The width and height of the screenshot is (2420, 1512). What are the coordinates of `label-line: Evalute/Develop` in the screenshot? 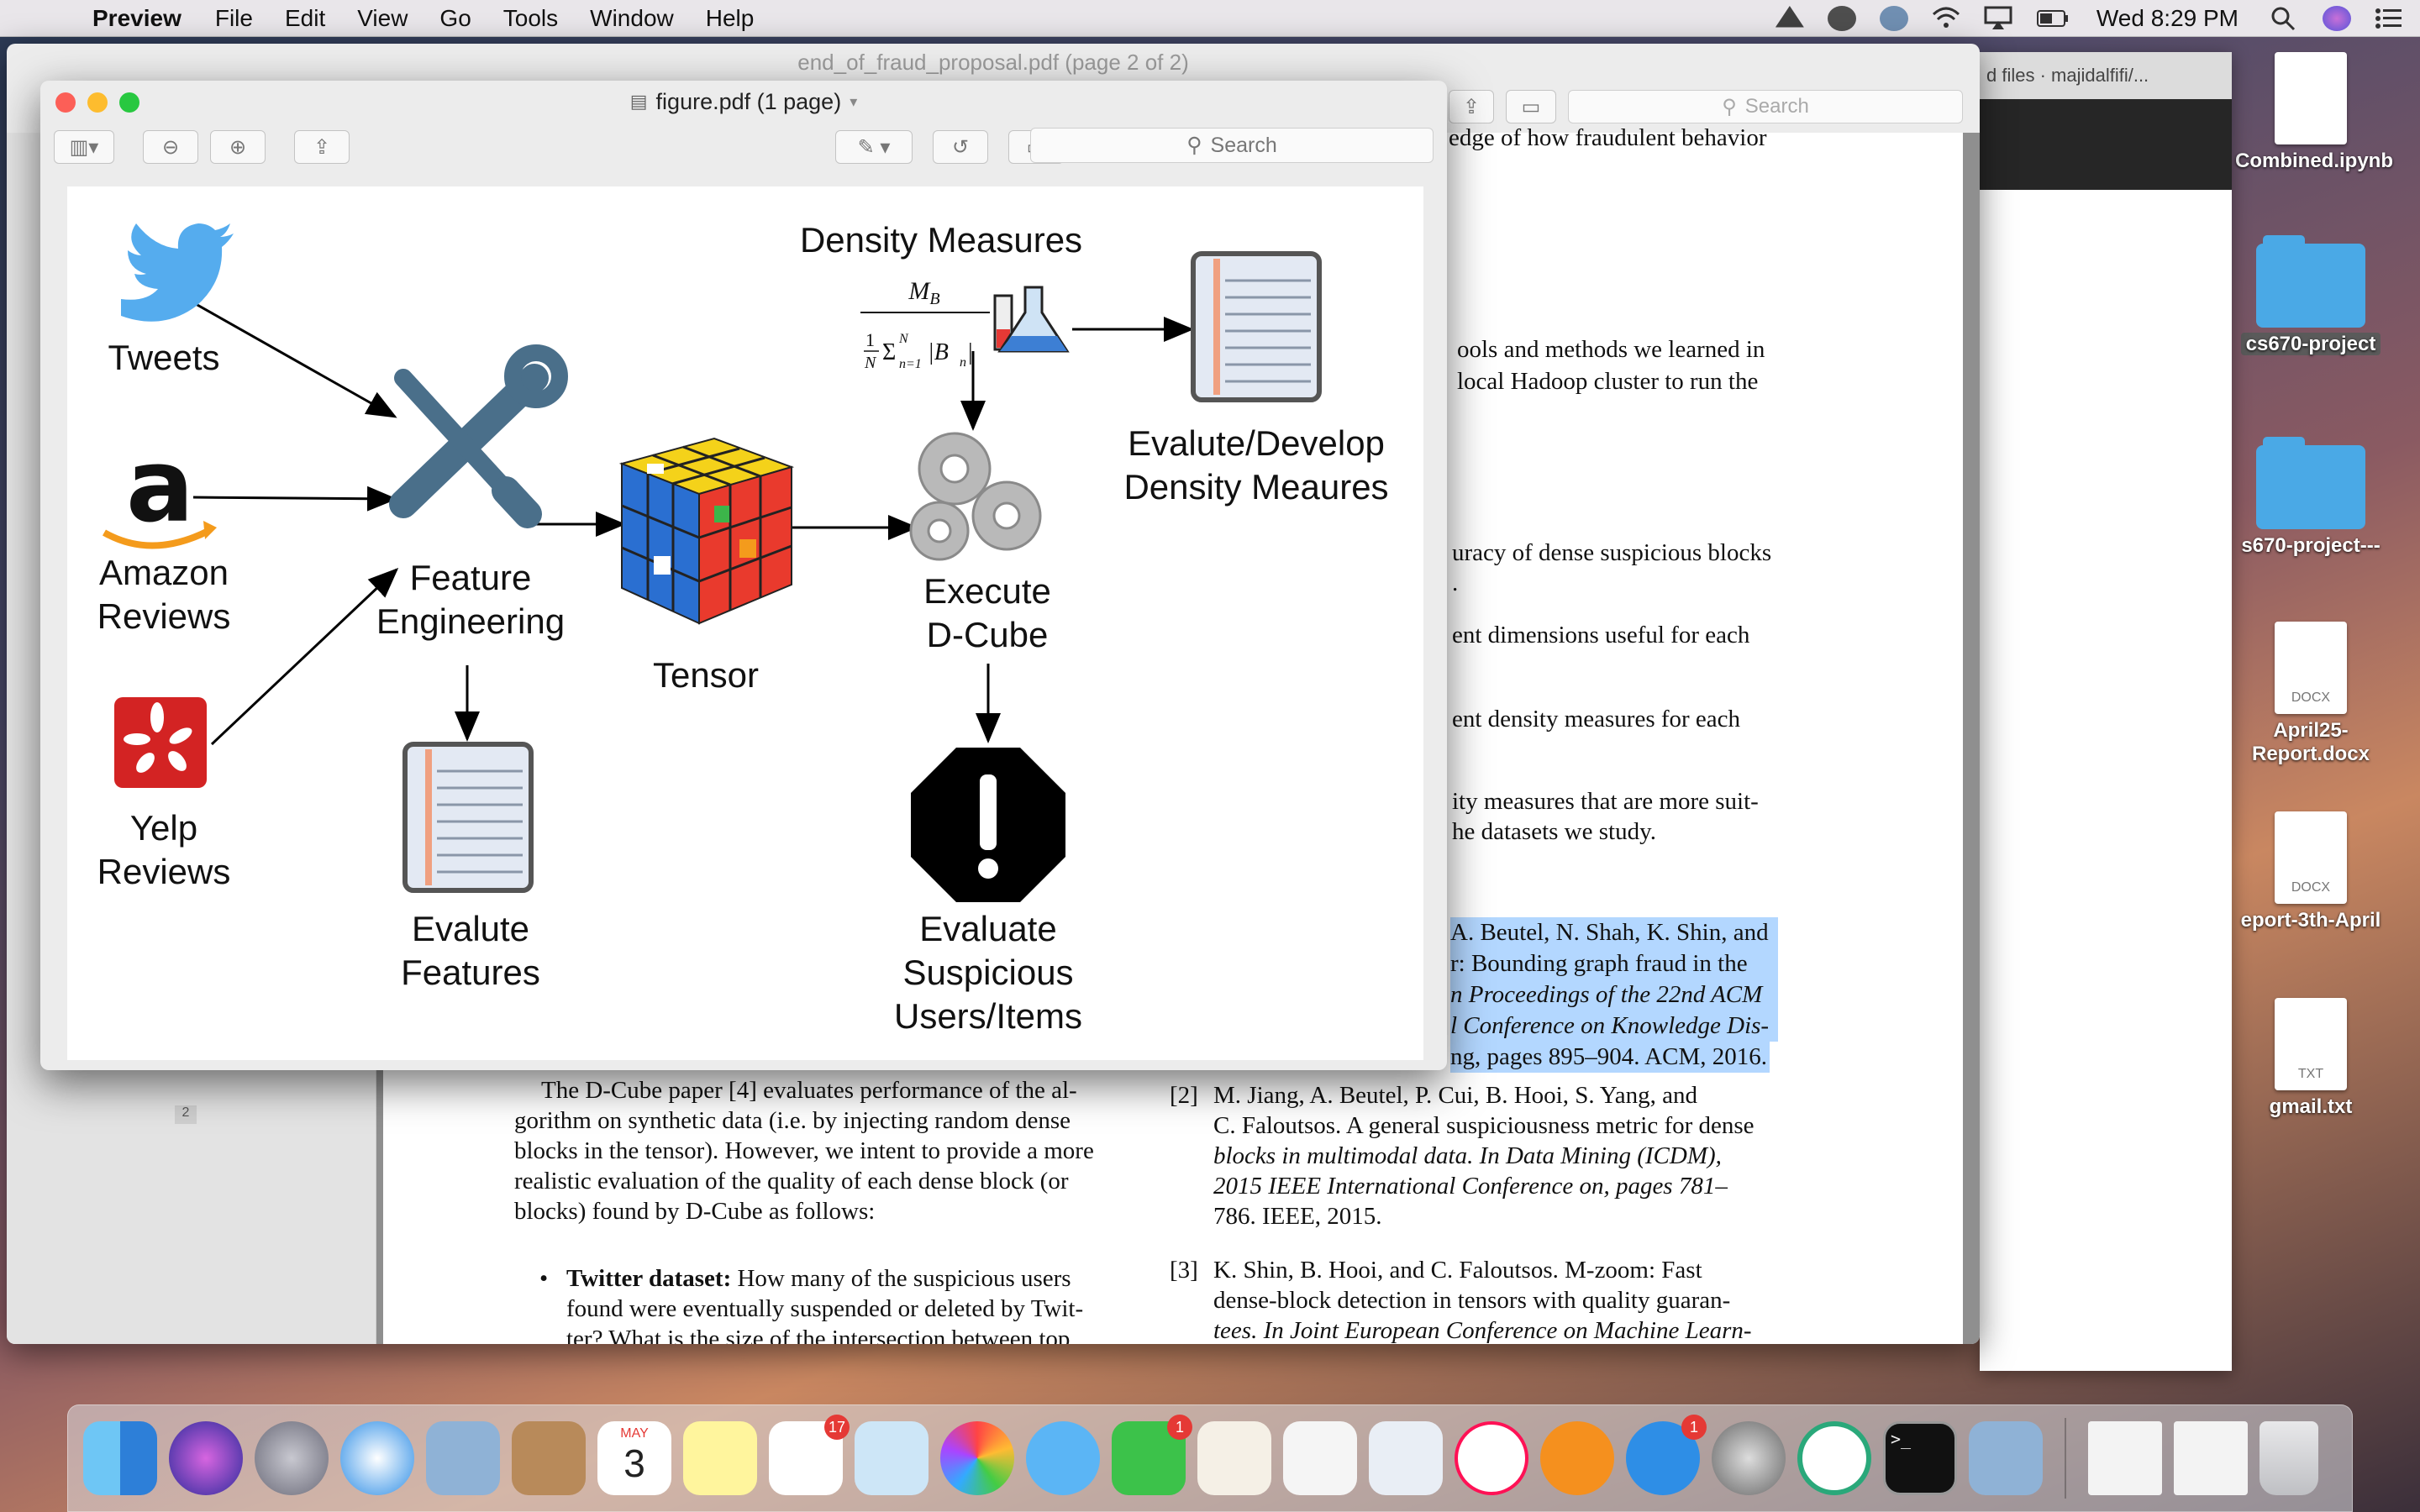 It's located at (1256, 443).